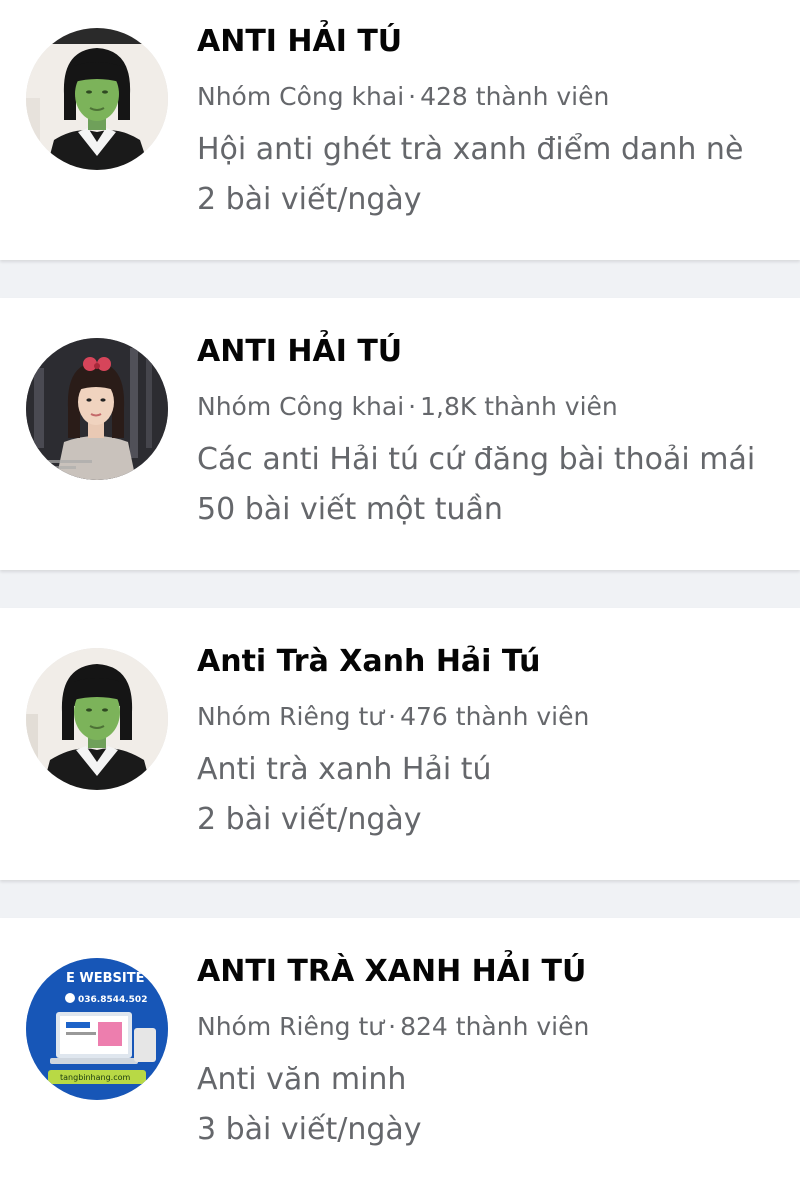 This screenshot has height=1190, width=800. What do you see at coordinates (350, 509) in the screenshot?
I see `group-activity: 50 bài viết một tuần` at bounding box center [350, 509].